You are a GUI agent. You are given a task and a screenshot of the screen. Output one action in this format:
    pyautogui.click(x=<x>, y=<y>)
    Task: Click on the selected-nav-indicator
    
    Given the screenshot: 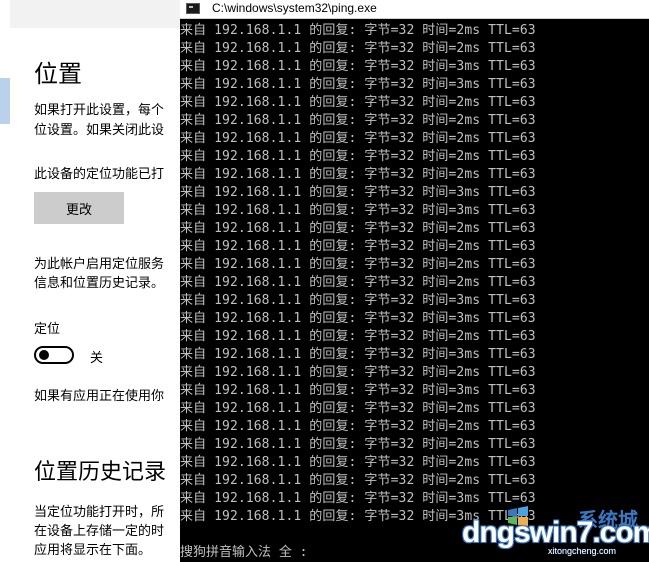 What is the action you would take?
    pyautogui.click(x=5, y=101)
    